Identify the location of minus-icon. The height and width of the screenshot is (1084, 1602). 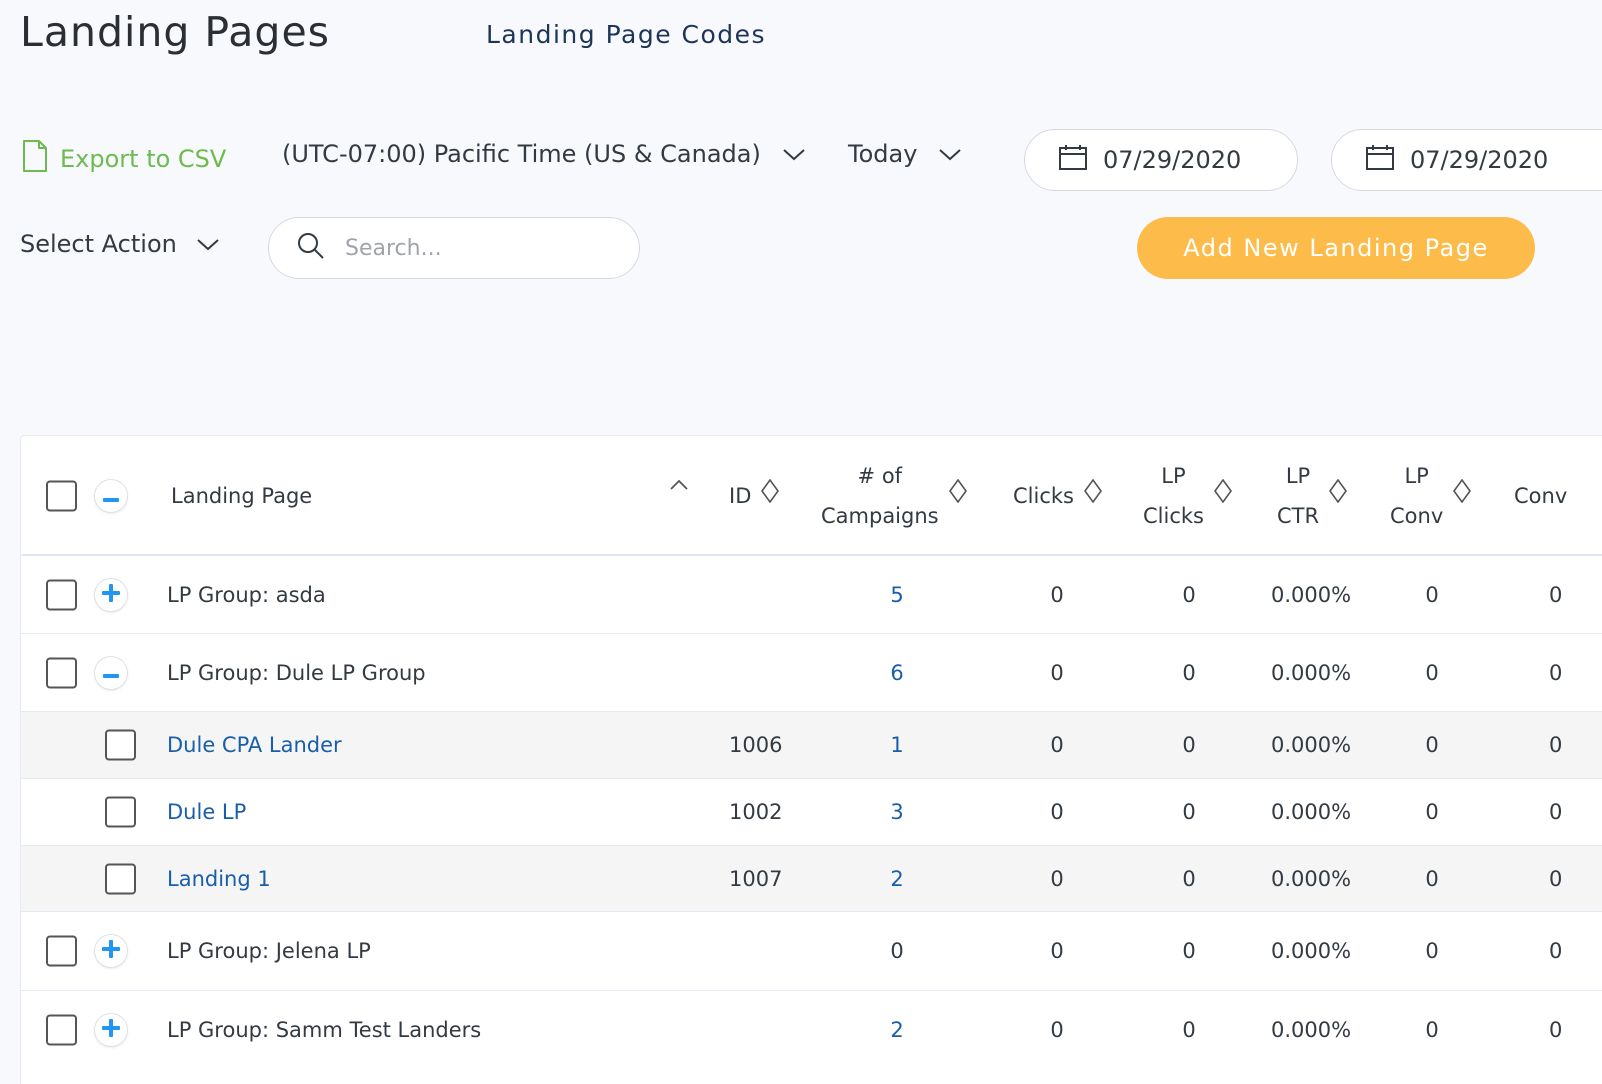
(111, 672).